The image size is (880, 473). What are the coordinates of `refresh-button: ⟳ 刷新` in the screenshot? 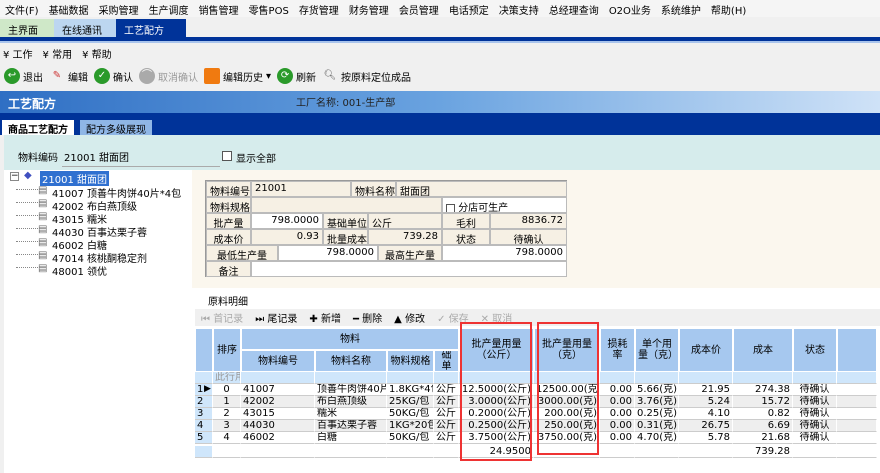 It's located at (296, 76).